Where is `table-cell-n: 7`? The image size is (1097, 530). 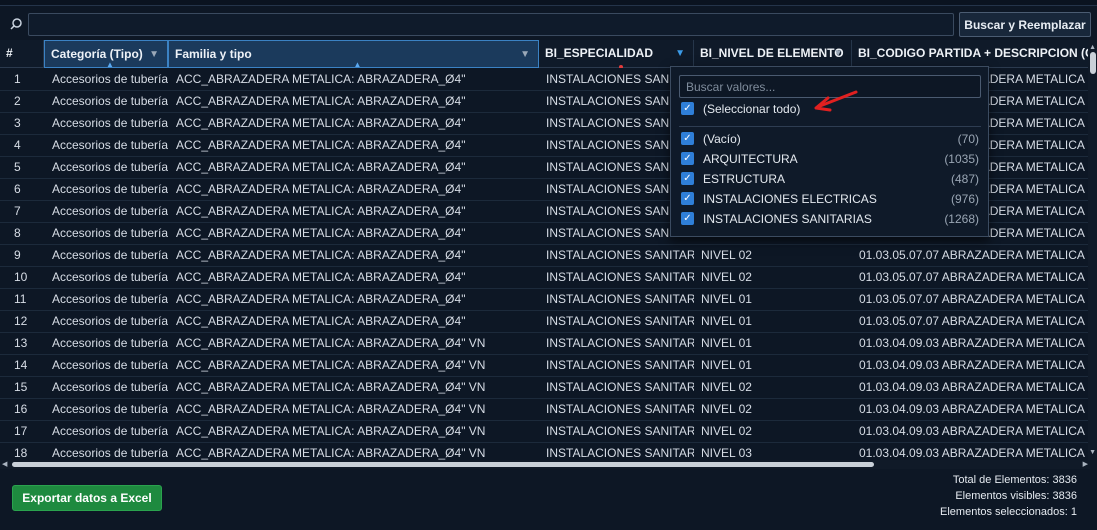 table-cell-n: 7 is located at coordinates (22, 212).